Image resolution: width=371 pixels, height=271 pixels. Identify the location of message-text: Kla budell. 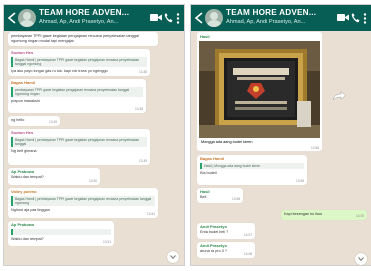
(208, 172).